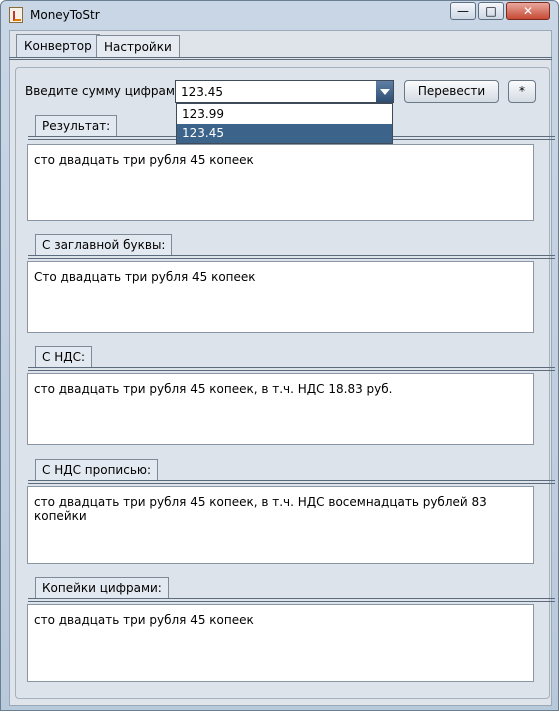 The width and height of the screenshot is (559, 711). I want to click on dropdown-option: 123.99, so click(284, 114).